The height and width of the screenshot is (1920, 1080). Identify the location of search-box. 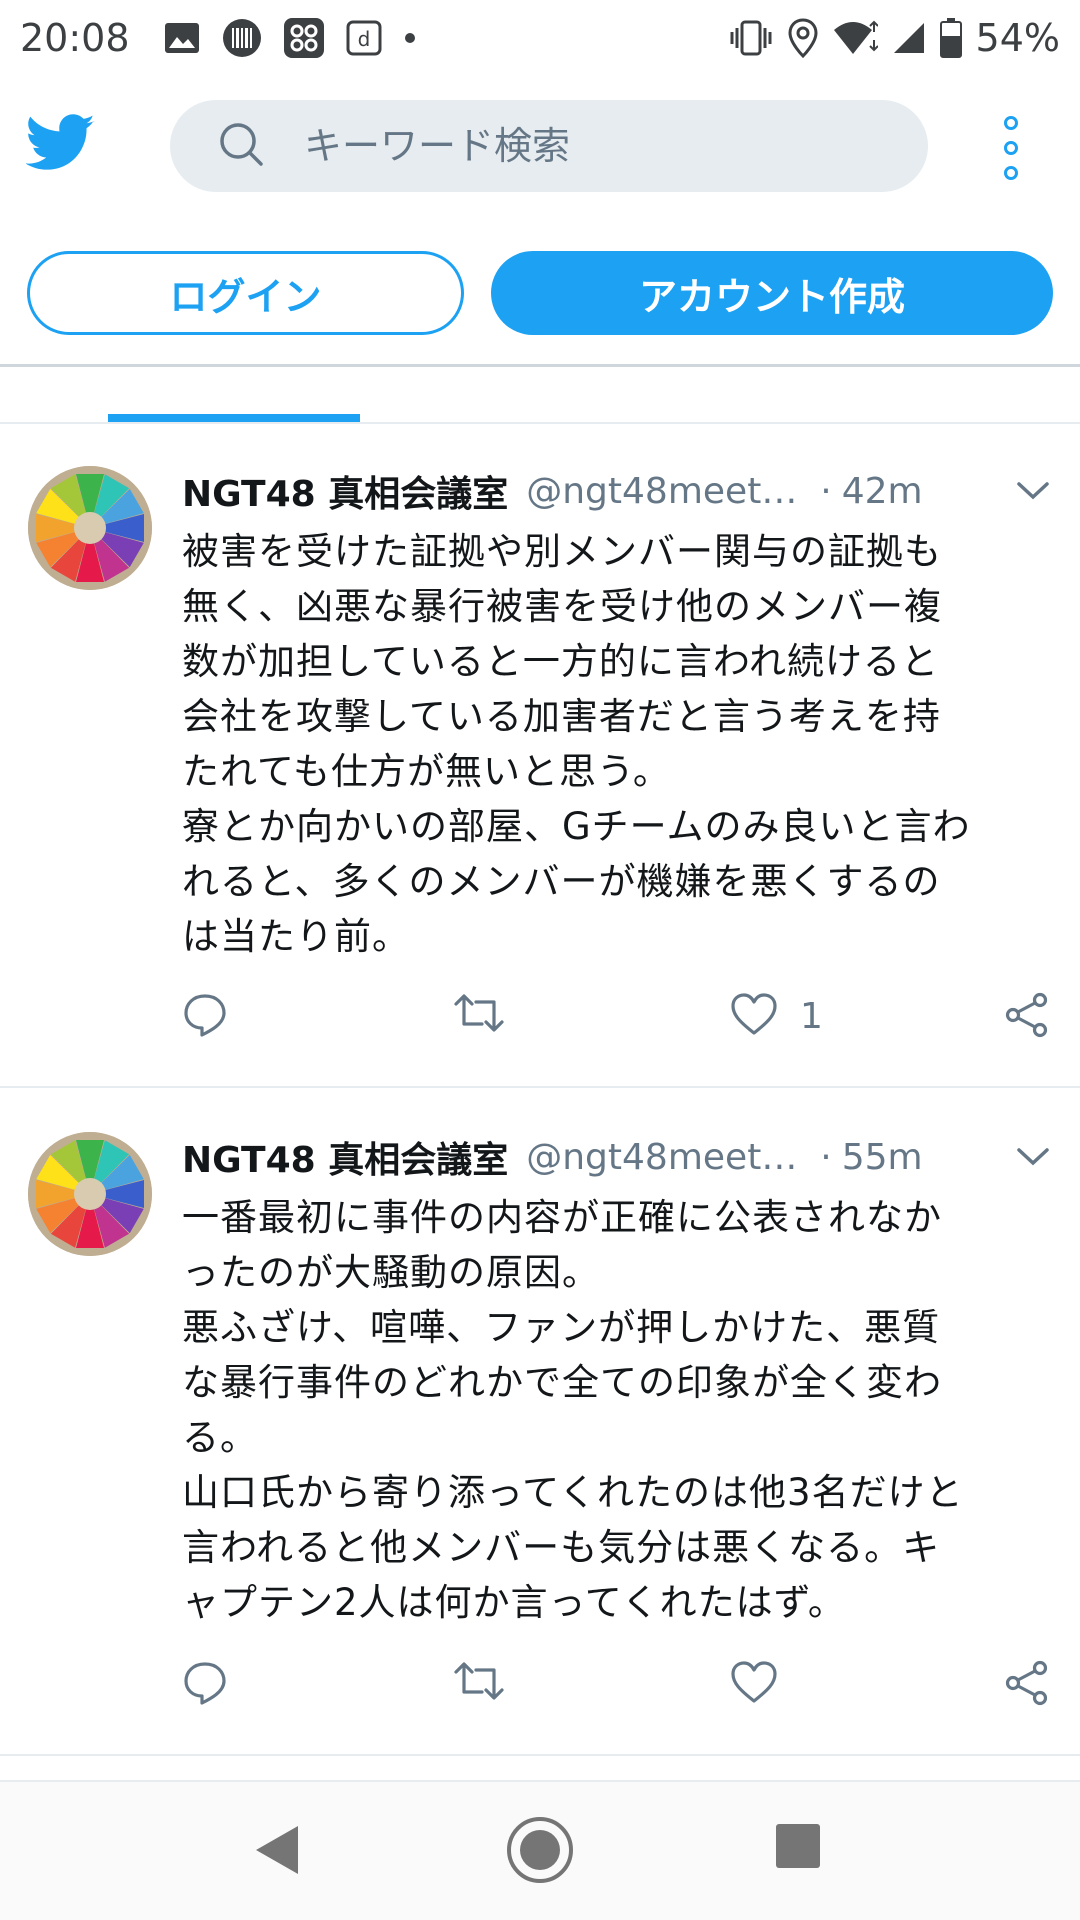
(549, 146).